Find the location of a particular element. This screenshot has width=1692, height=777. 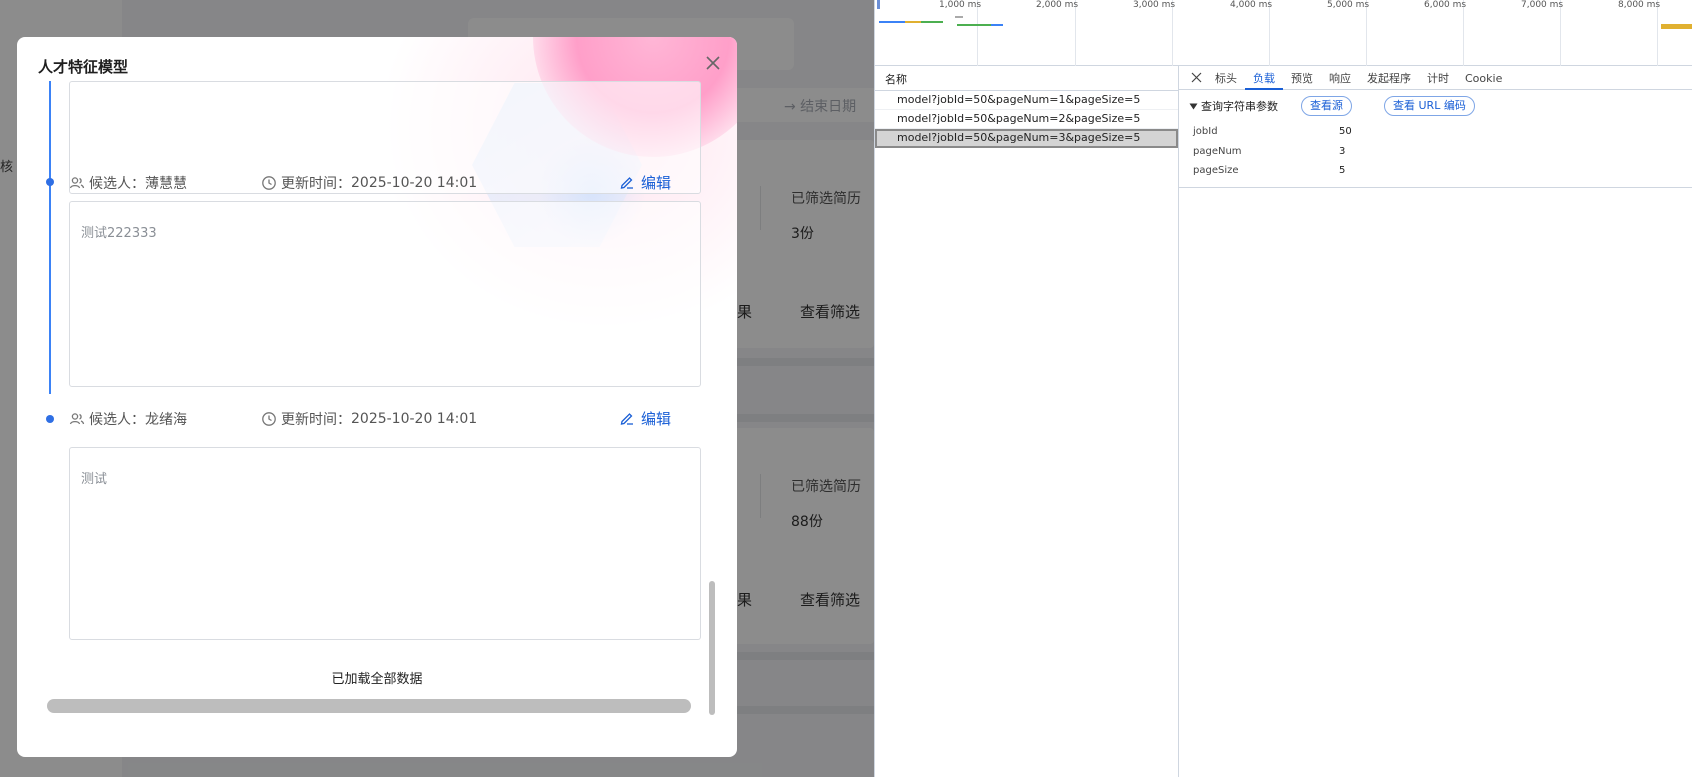

view-source-button: 查看源 is located at coordinates (1326, 106).